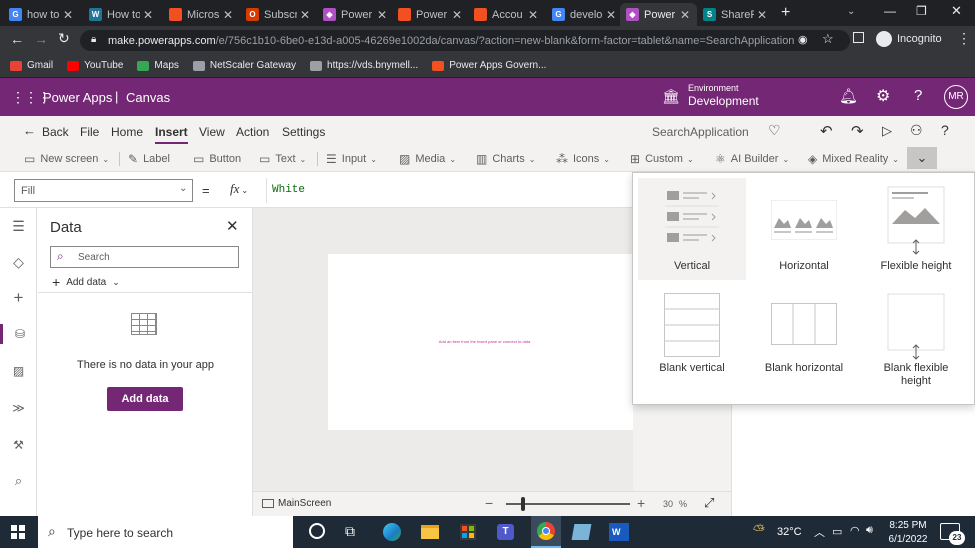 This screenshot has width=975, height=548. Describe the element at coordinates (149, 159) in the screenshot. I see `insert-label-button: ✎ Label` at that location.